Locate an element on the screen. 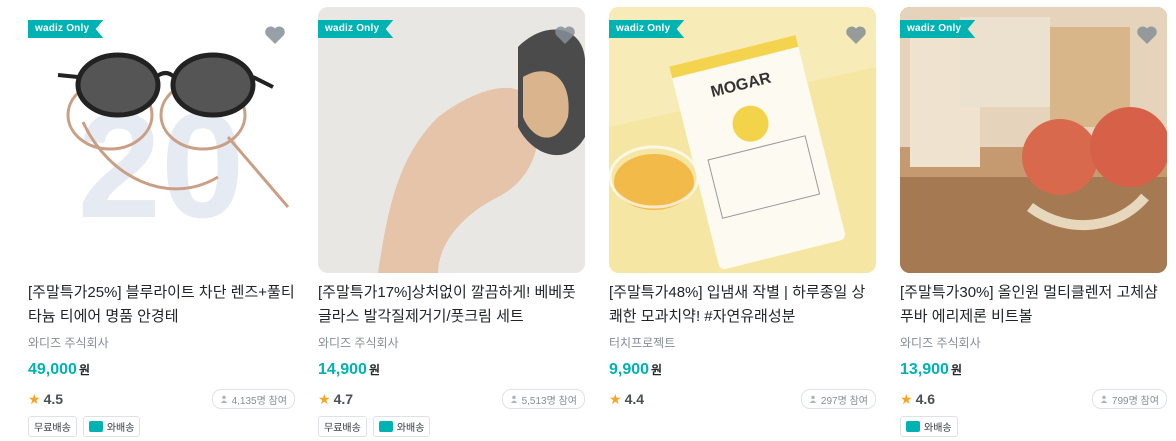  price: 14,900 is located at coordinates (342, 369).